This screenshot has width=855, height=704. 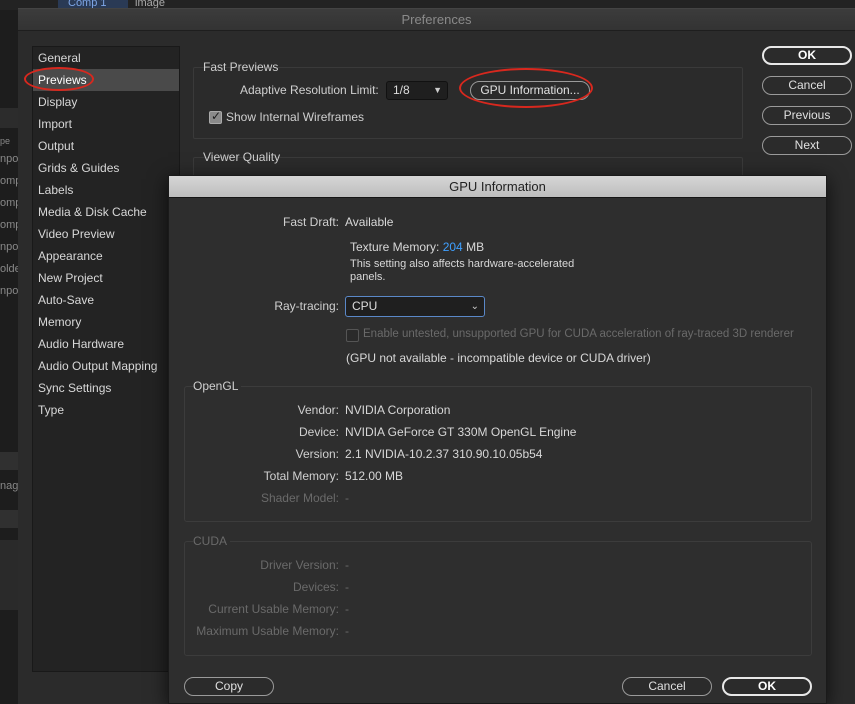 I want to click on shader-model-label: Shader Model:, so click(x=299, y=498).